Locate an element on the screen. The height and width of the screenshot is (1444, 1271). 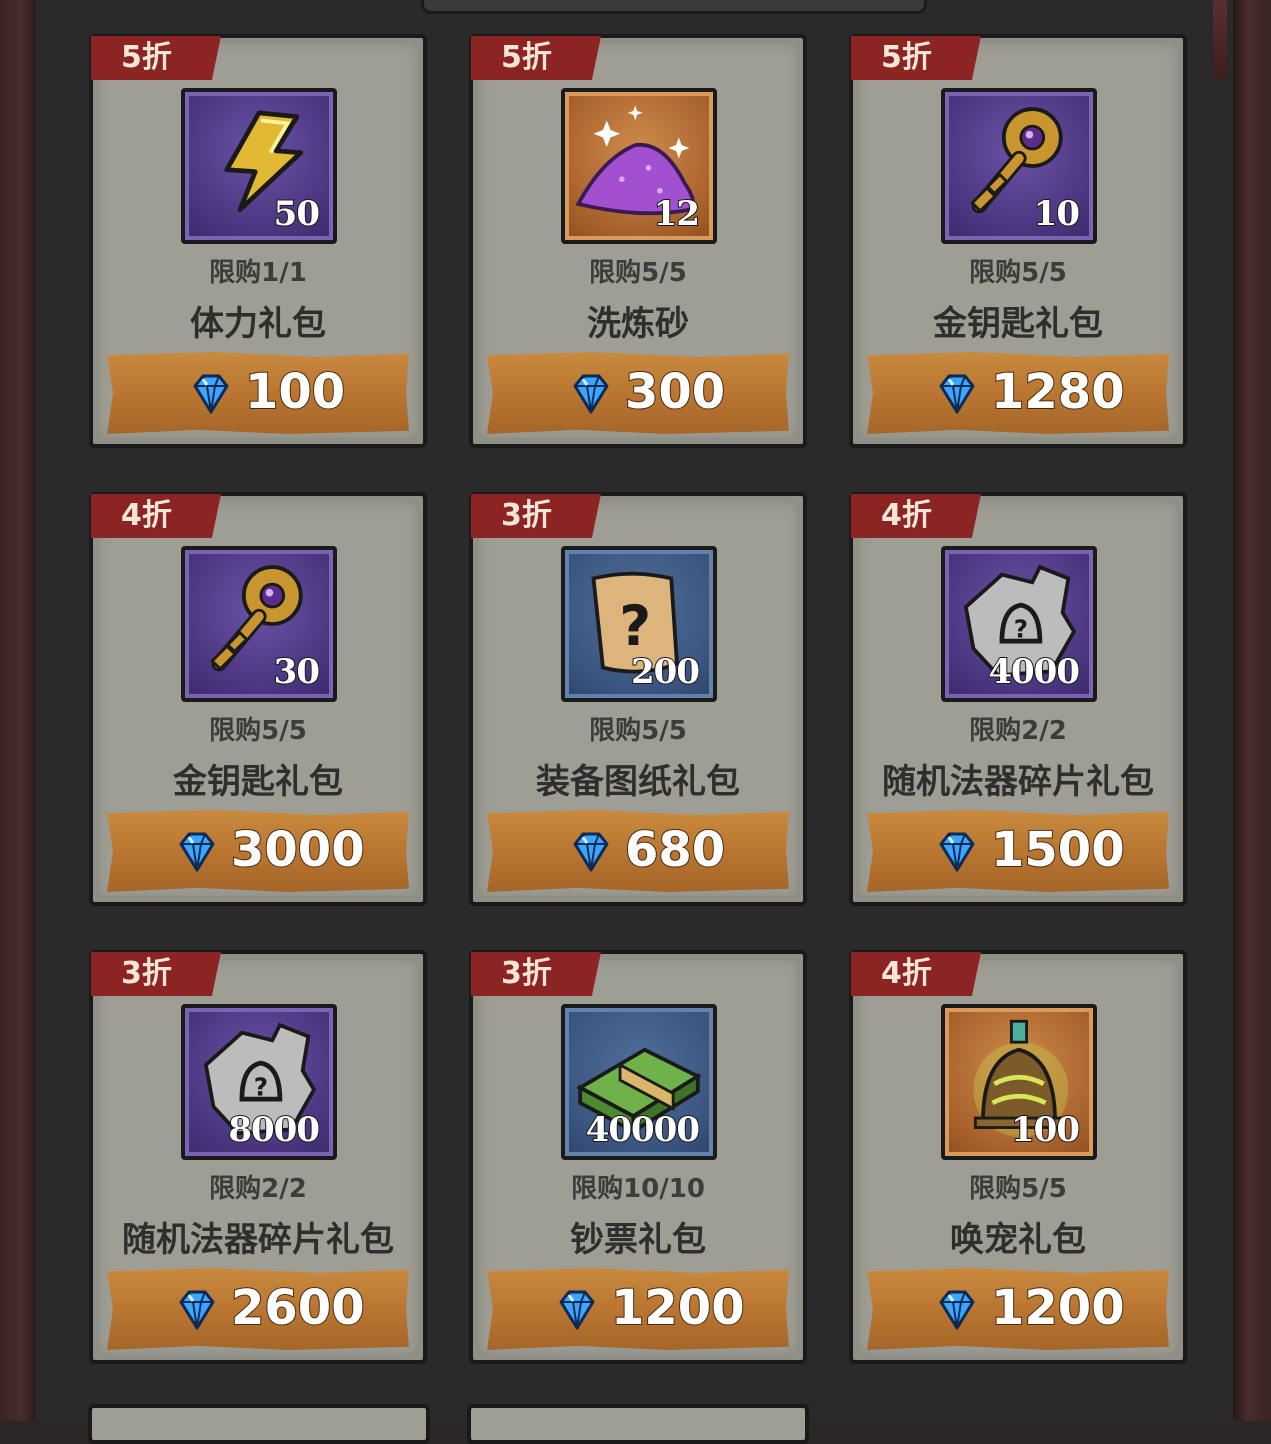
item-icon-frame: 12 is located at coordinates (639, 166).